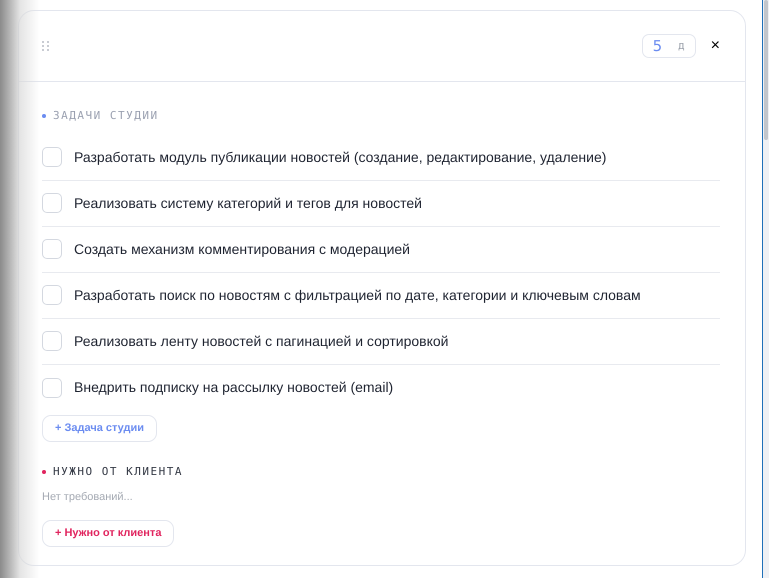 The image size is (769, 578). I want to click on task-text: Реализовать ленту новостей с пагинацией и сортировкой, so click(261, 341).